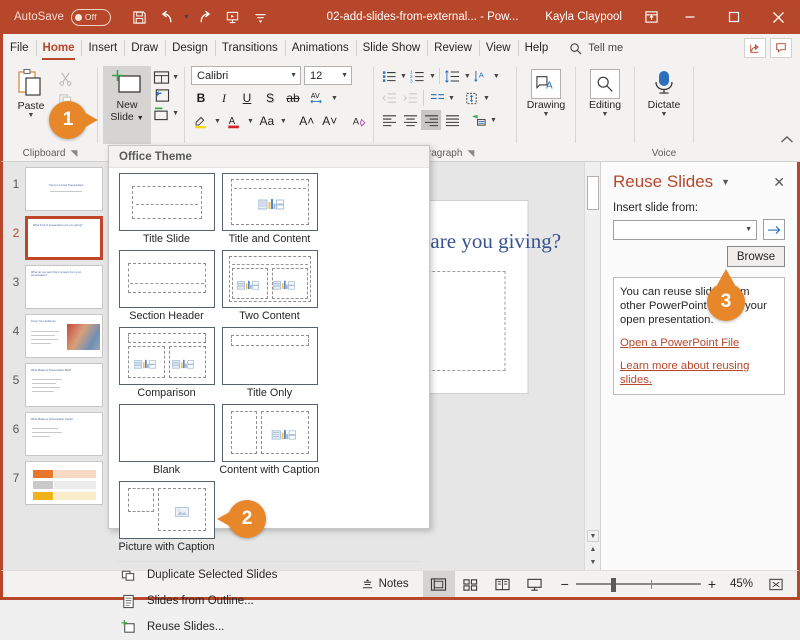 Image resolution: width=800 pixels, height=640 pixels. I want to click on layout-blank: Blank, so click(166, 440).